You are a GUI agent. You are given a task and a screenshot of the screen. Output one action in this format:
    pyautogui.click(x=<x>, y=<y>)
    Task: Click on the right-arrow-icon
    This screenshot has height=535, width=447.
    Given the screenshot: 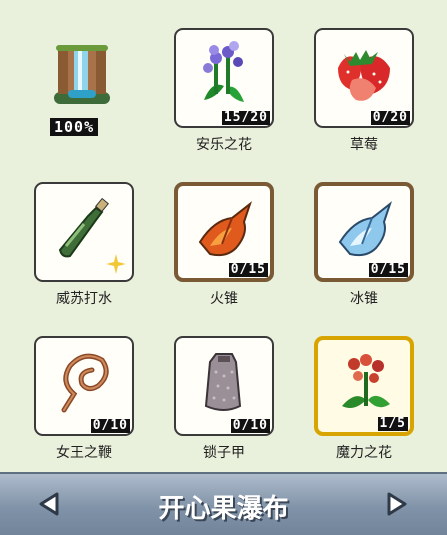 What is the action you would take?
    pyautogui.click(x=397, y=504)
    